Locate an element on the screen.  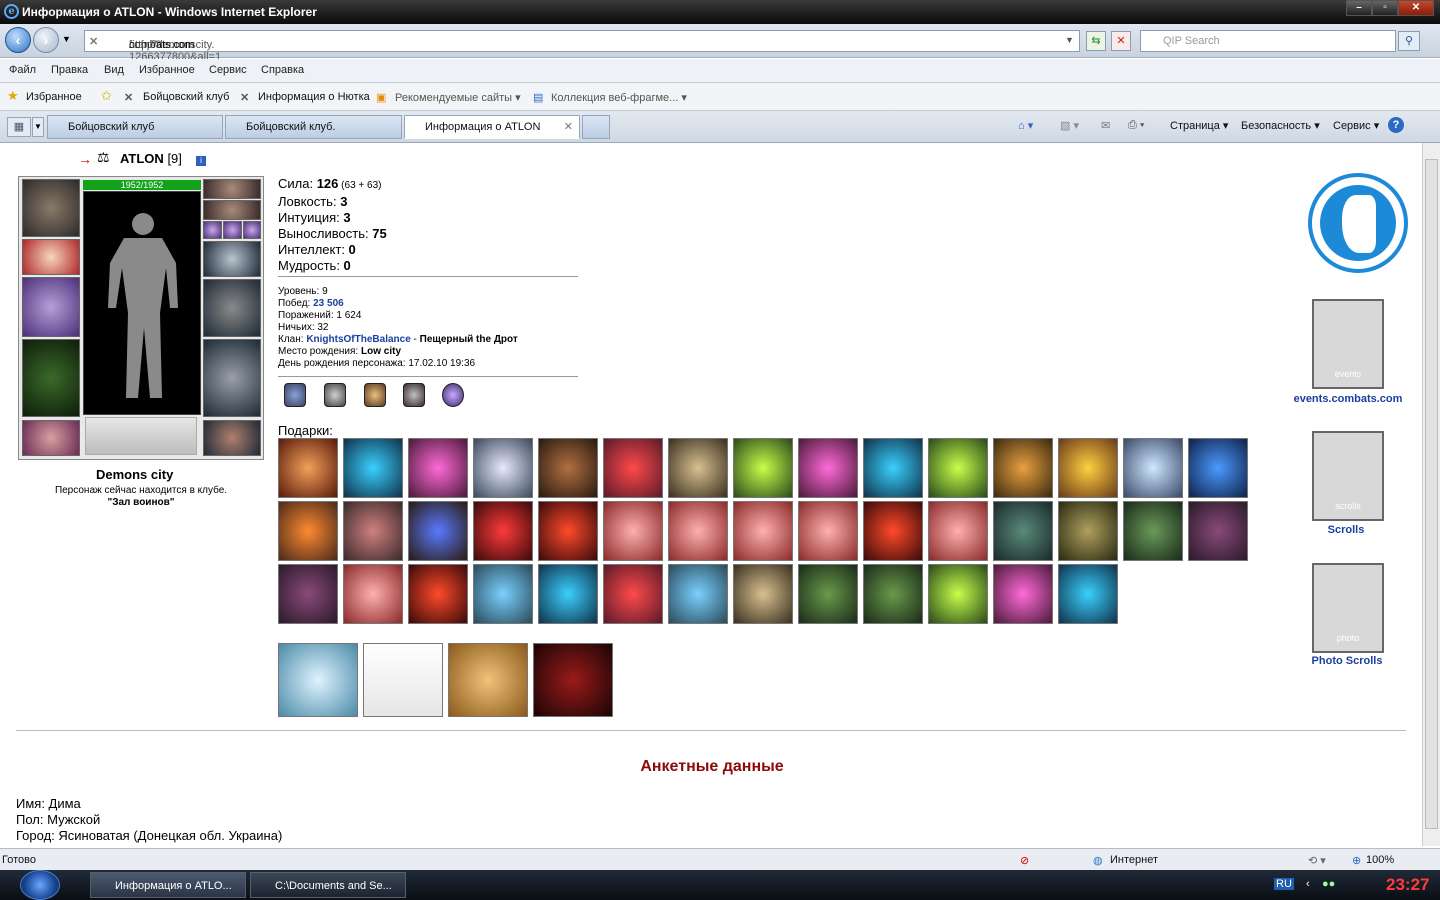
boots-slot is located at coordinates (232, 438).